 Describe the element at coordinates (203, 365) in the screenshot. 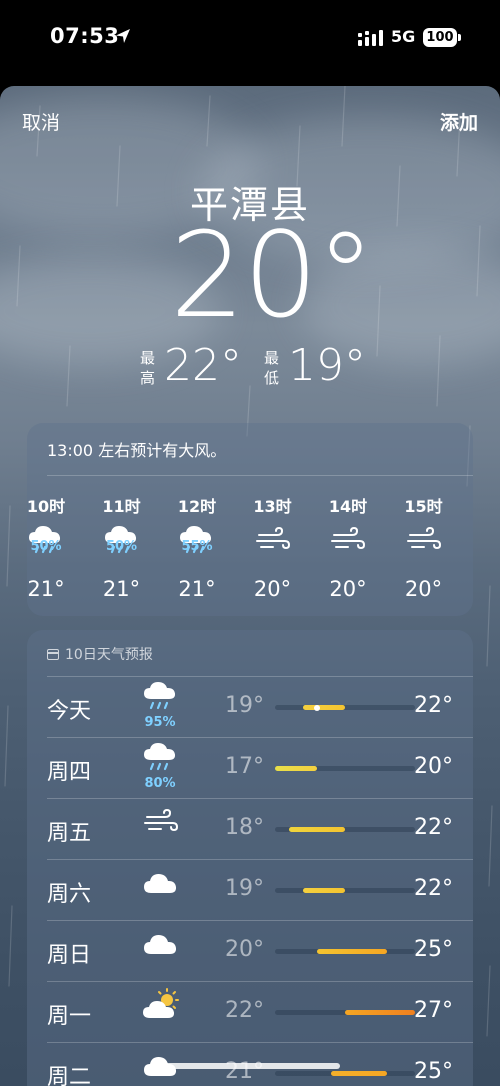

I see `high-value: 22°` at that location.